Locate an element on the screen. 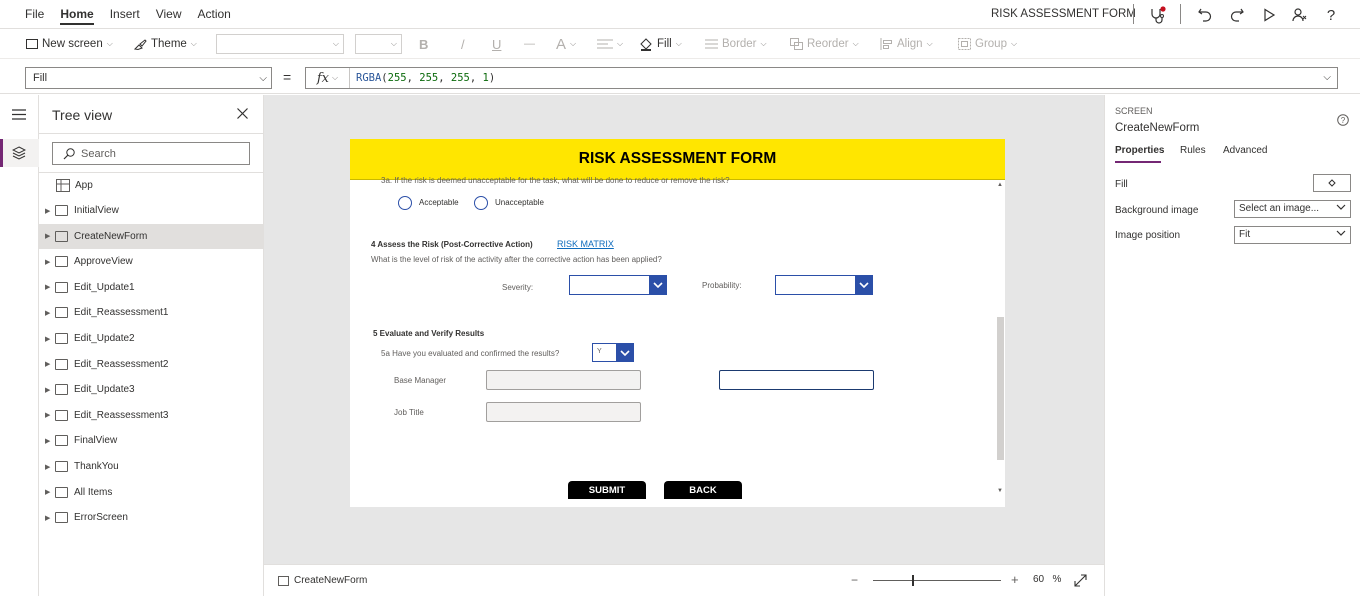 The width and height of the screenshot is (1360, 596). scroll-down-icon: ▼ is located at coordinates (1000, 491).